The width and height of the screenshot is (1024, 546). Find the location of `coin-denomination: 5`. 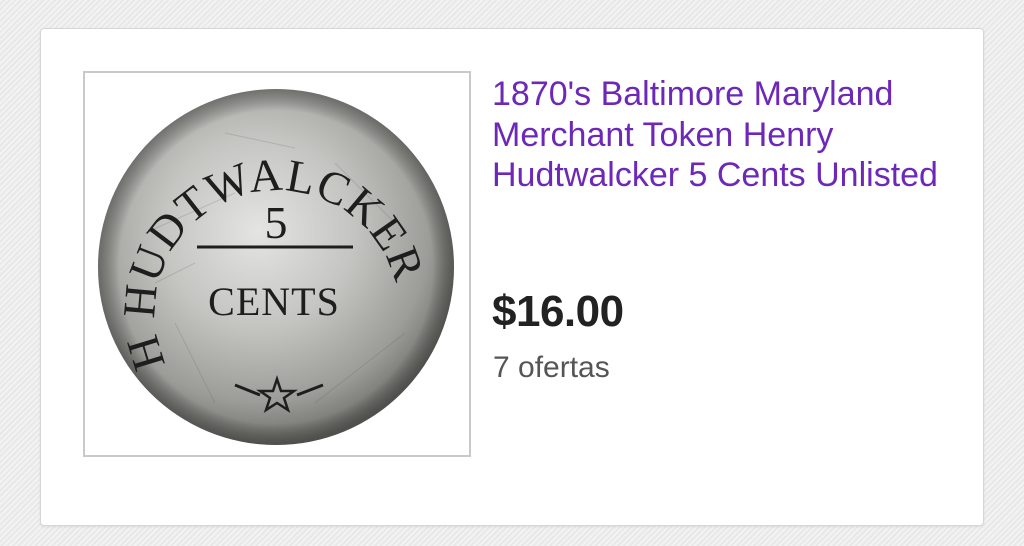

coin-denomination: 5 is located at coordinates (276, 222).